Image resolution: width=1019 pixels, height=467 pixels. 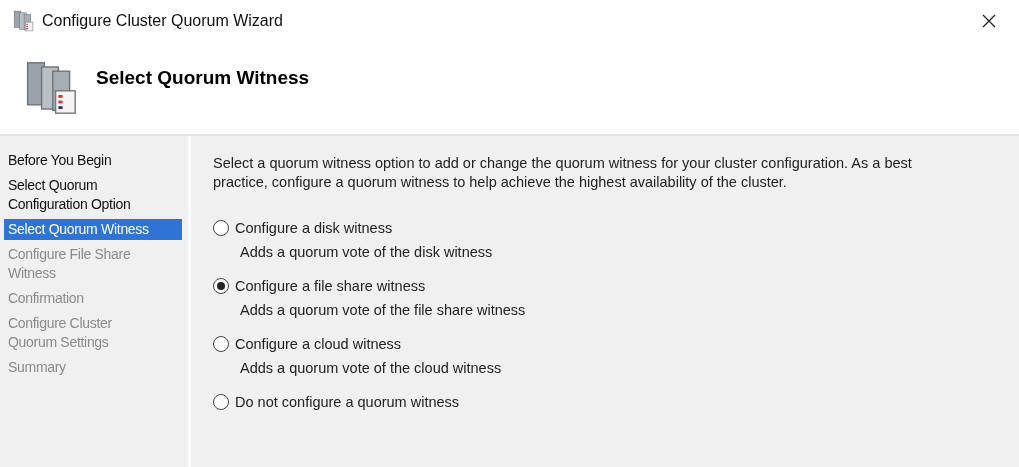 What do you see at coordinates (93, 195) in the screenshot?
I see `wizard-step: Select Quorum Configuration Option` at bounding box center [93, 195].